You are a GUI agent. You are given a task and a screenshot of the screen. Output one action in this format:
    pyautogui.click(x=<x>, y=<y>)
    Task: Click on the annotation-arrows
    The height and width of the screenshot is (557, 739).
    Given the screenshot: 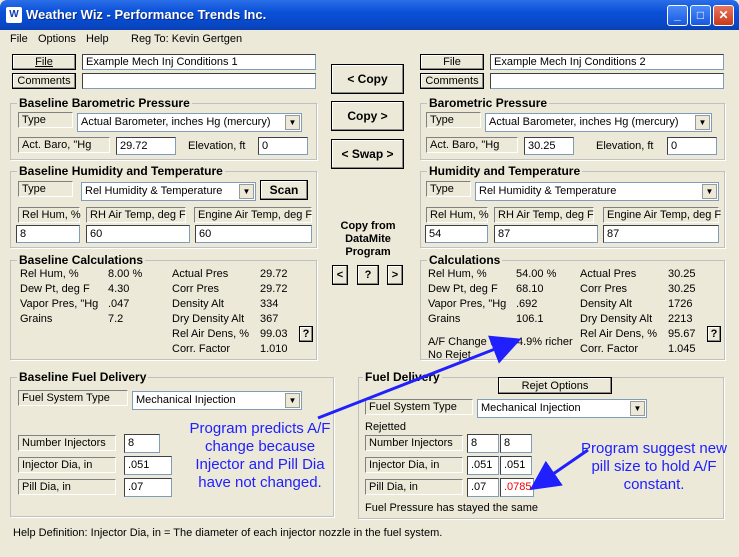 What is the action you would take?
    pyautogui.click(x=453, y=413)
    